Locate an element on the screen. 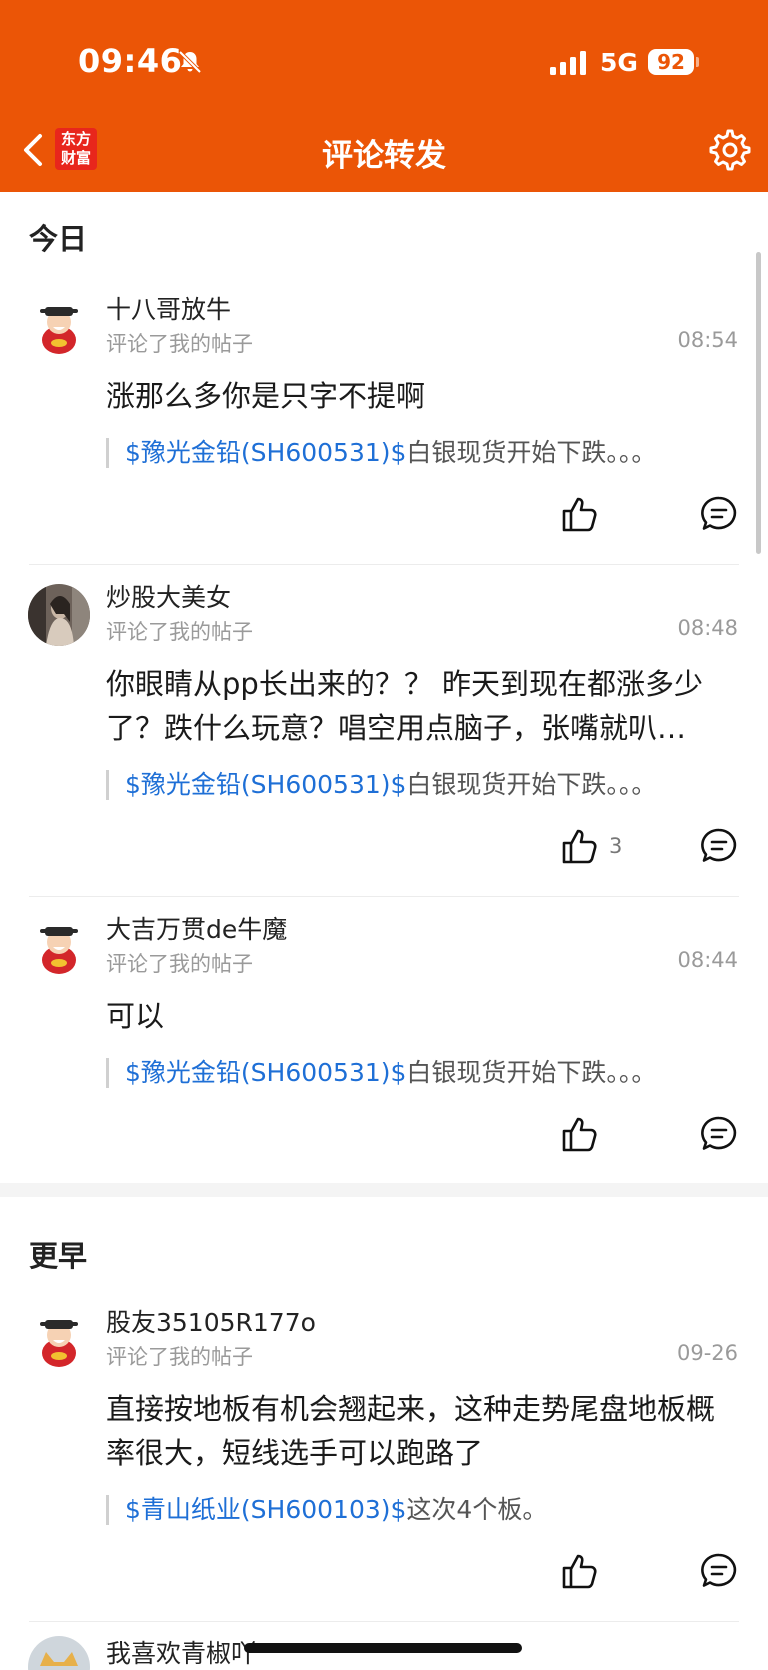 This screenshot has height=1670, width=768. gear-icon is located at coordinates (730, 150).